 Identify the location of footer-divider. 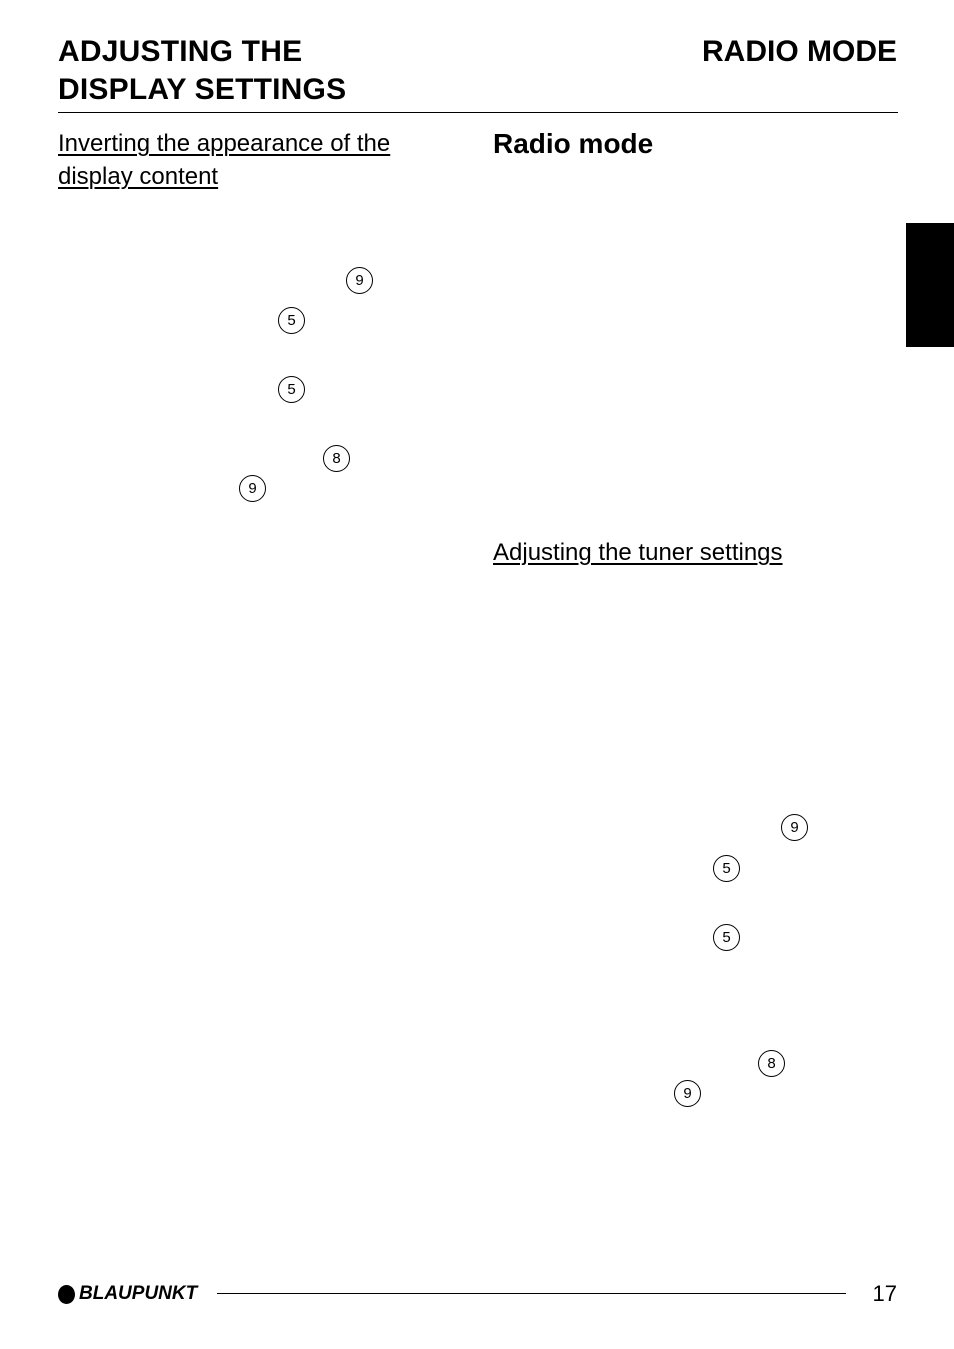
(531, 1293).